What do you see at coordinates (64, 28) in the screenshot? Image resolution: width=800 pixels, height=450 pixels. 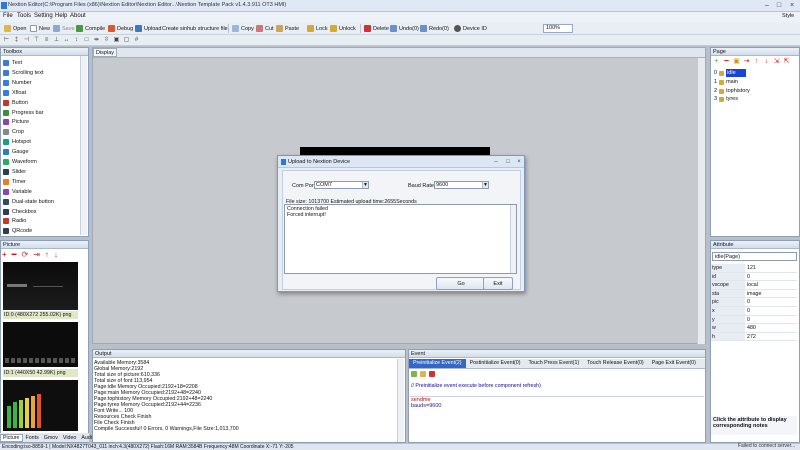 I see `save-button: Save` at bounding box center [64, 28].